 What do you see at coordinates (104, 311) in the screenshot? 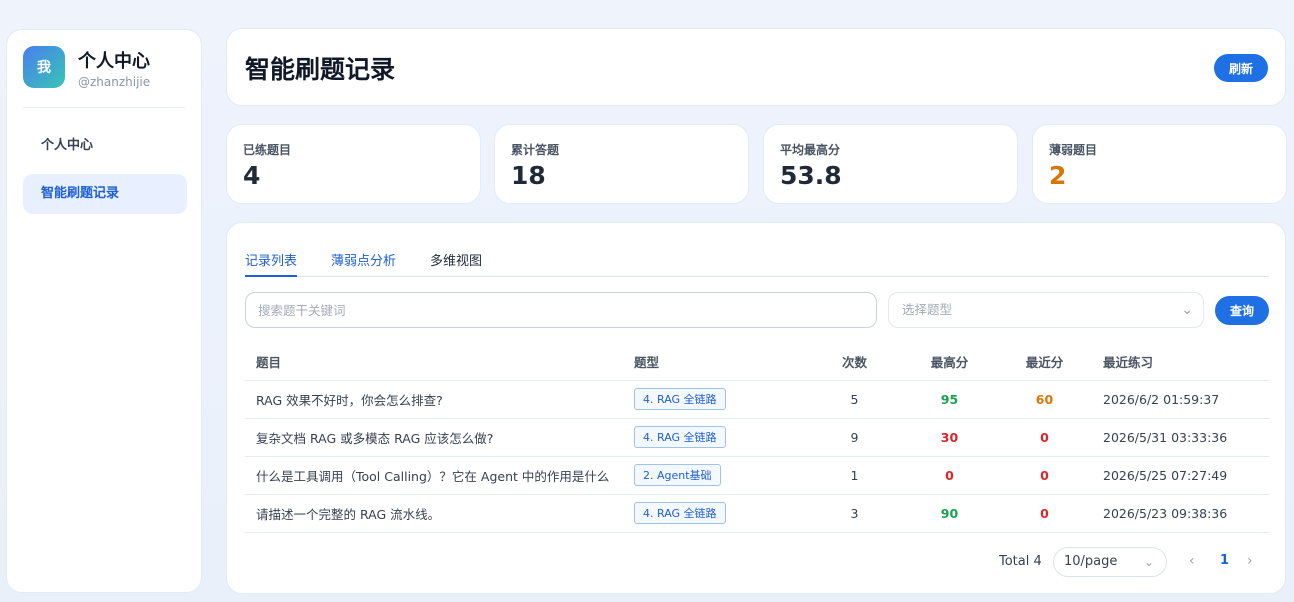
I see `sidebar: 我 个人中心 @zhanzhijie 个人中心 智能刷题记录` at bounding box center [104, 311].